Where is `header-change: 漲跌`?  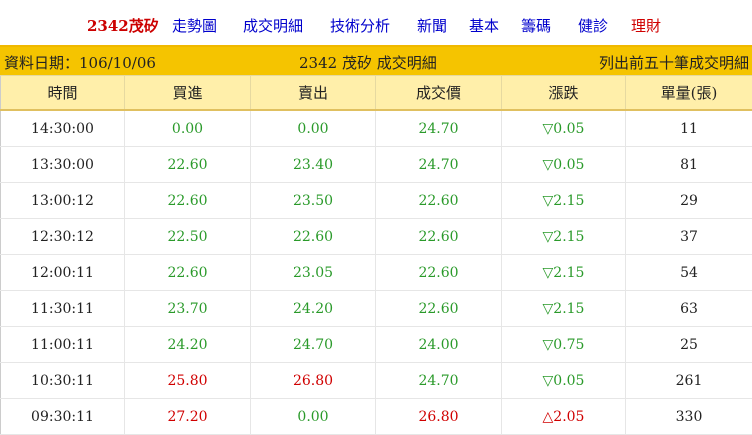 header-change: 漲跌 is located at coordinates (564, 93).